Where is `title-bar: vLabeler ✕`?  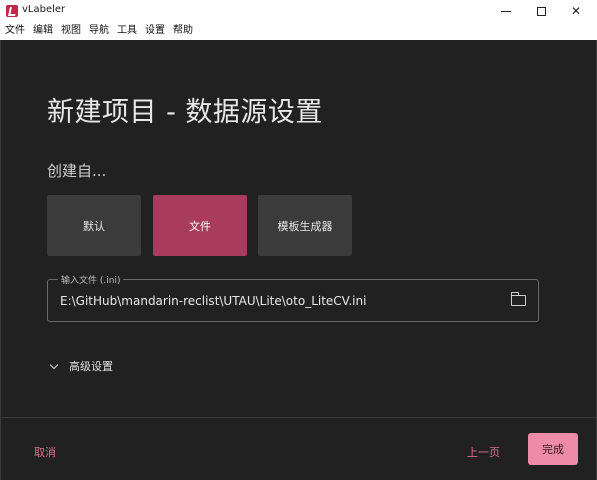 title-bar: vLabeler ✕ is located at coordinates (298, 11).